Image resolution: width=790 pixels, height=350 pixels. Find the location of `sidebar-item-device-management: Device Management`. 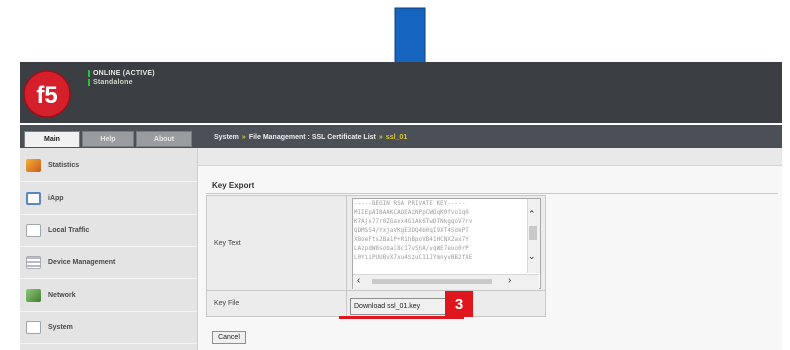

sidebar-item-device-management: Device Management is located at coordinates (108, 263).